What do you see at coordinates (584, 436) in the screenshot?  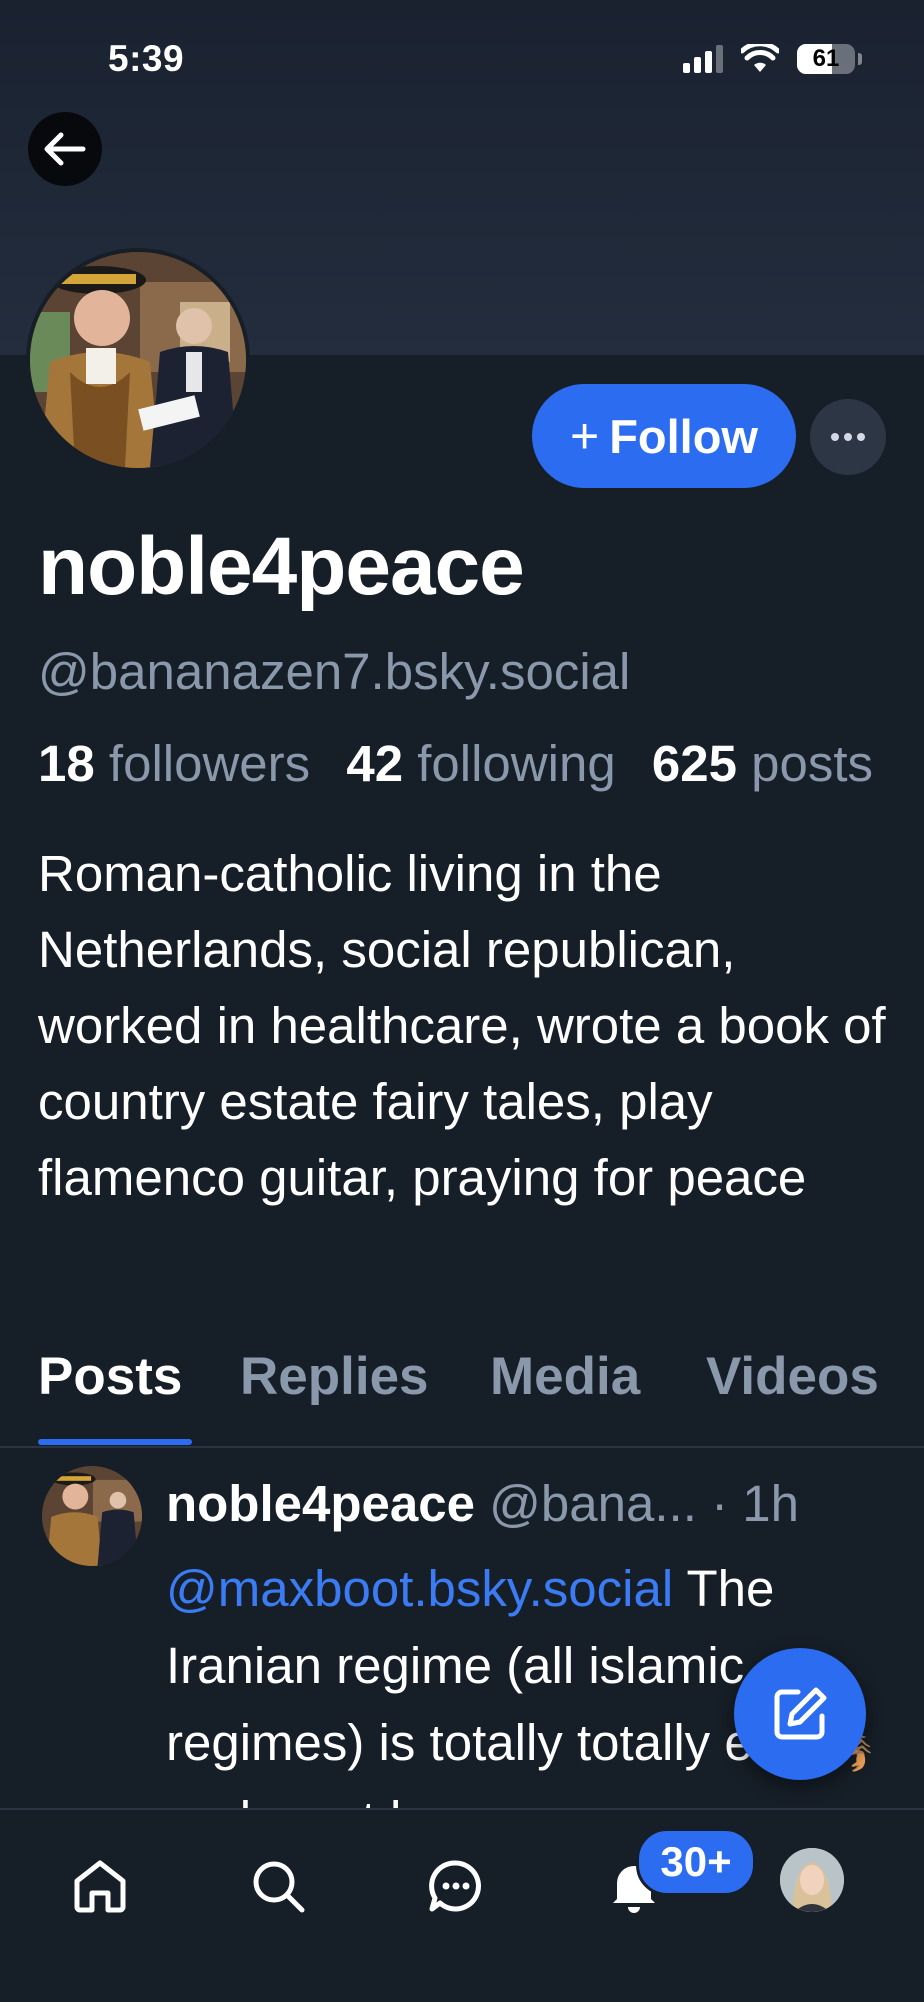 I see `plus-icon: +` at bounding box center [584, 436].